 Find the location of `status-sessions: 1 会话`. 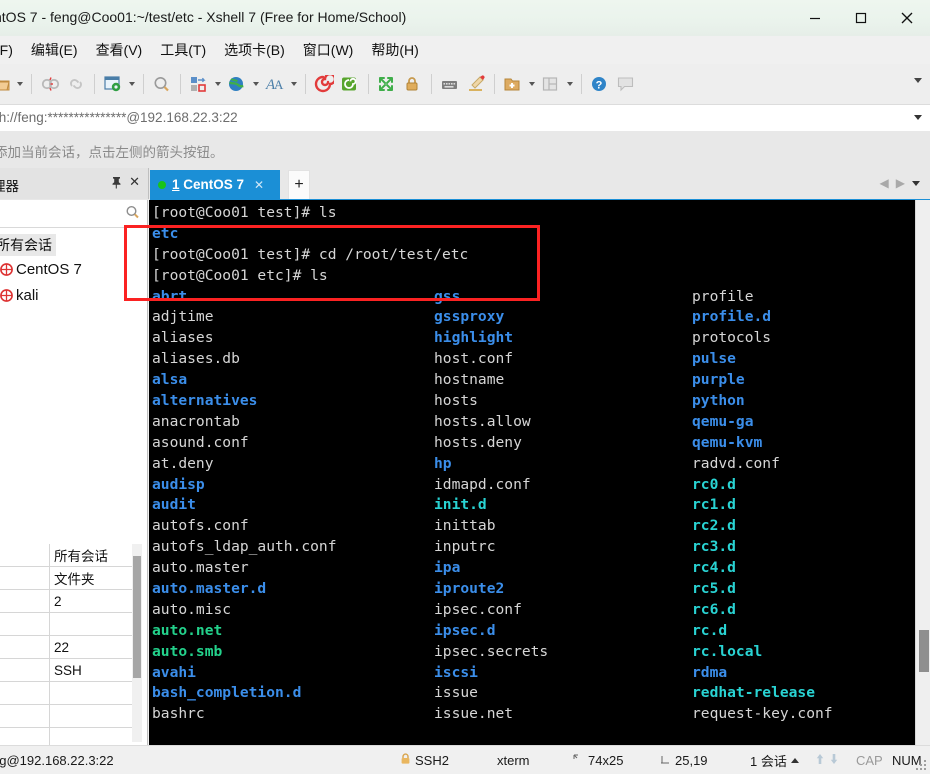

status-sessions: 1 会话 is located at coordinates (774, 760).